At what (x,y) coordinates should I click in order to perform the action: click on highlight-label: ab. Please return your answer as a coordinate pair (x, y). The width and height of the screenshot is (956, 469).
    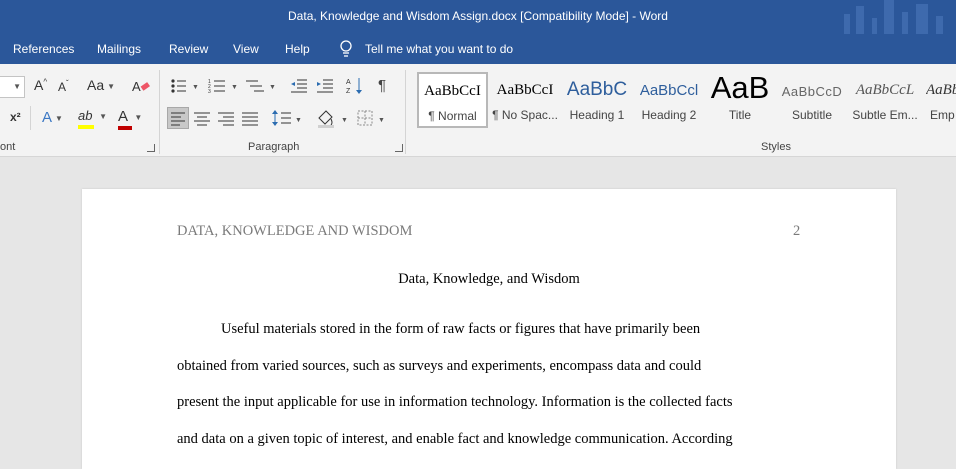
    Looking at the image, I should click on (85, 115).